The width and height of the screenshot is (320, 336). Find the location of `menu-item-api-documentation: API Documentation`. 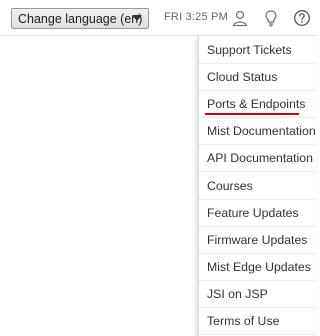

menu-item-api-documentation: API Documentation is located at coordinates (257, 159).